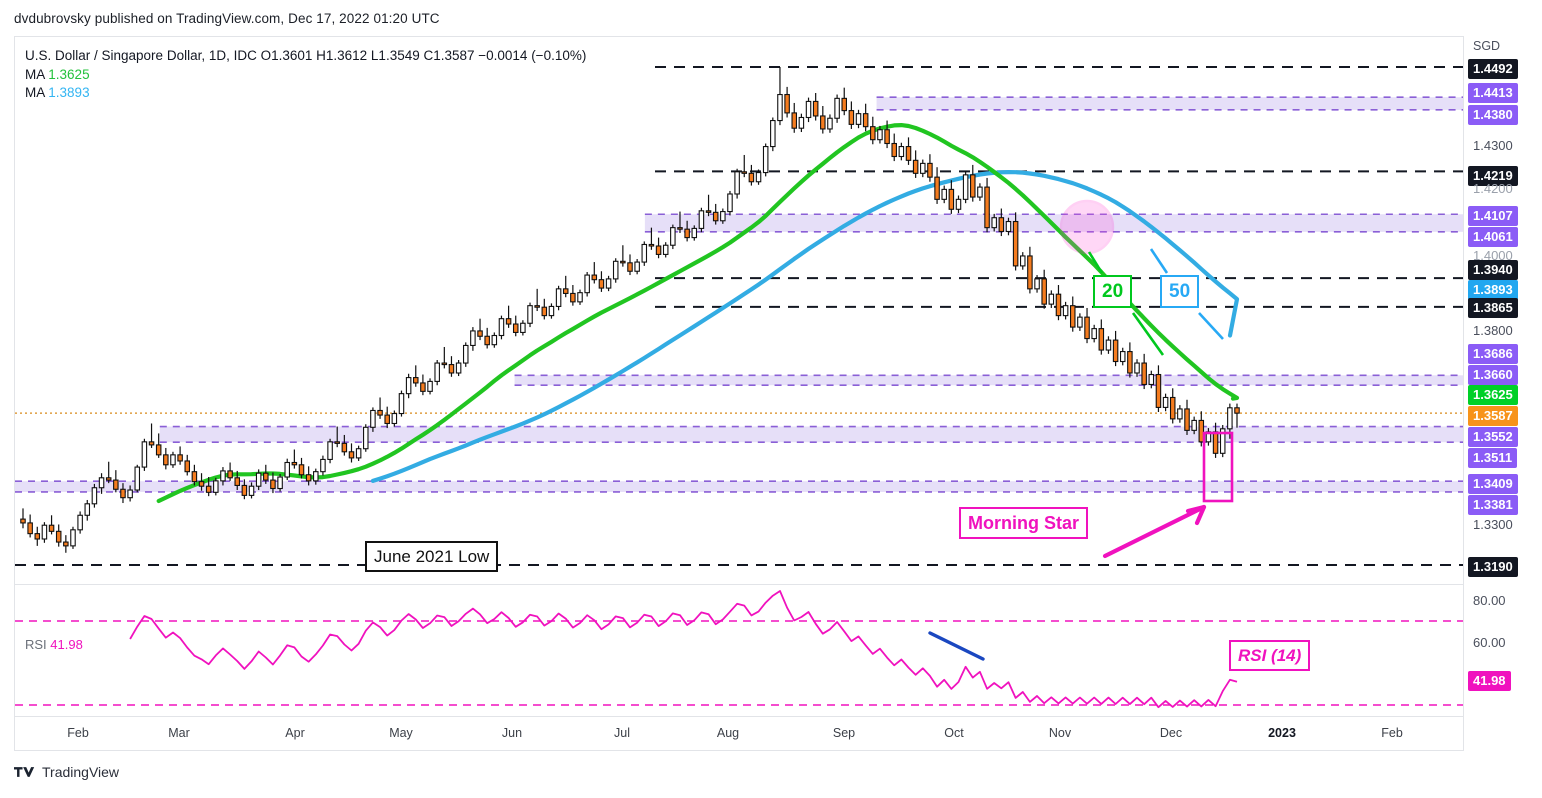  Describe the element at coordinates (1211, 326) in the screenshot. I see `ma50-leader-line-bottom` at that location.